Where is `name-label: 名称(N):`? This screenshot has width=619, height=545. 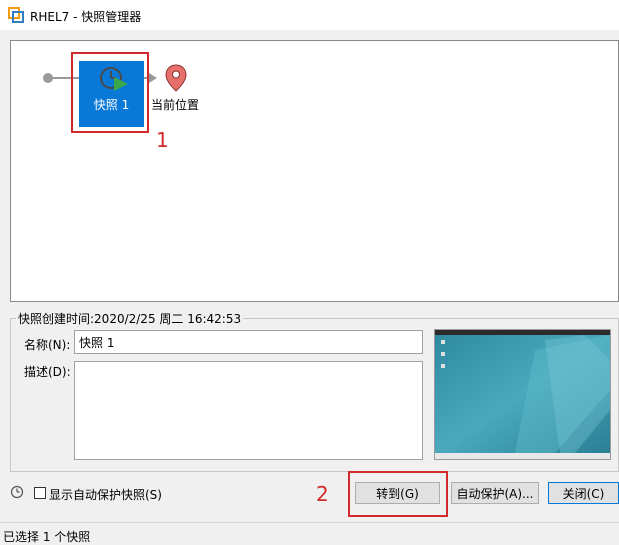
name-label: 名称(N): is located at coordinates (47, 345).